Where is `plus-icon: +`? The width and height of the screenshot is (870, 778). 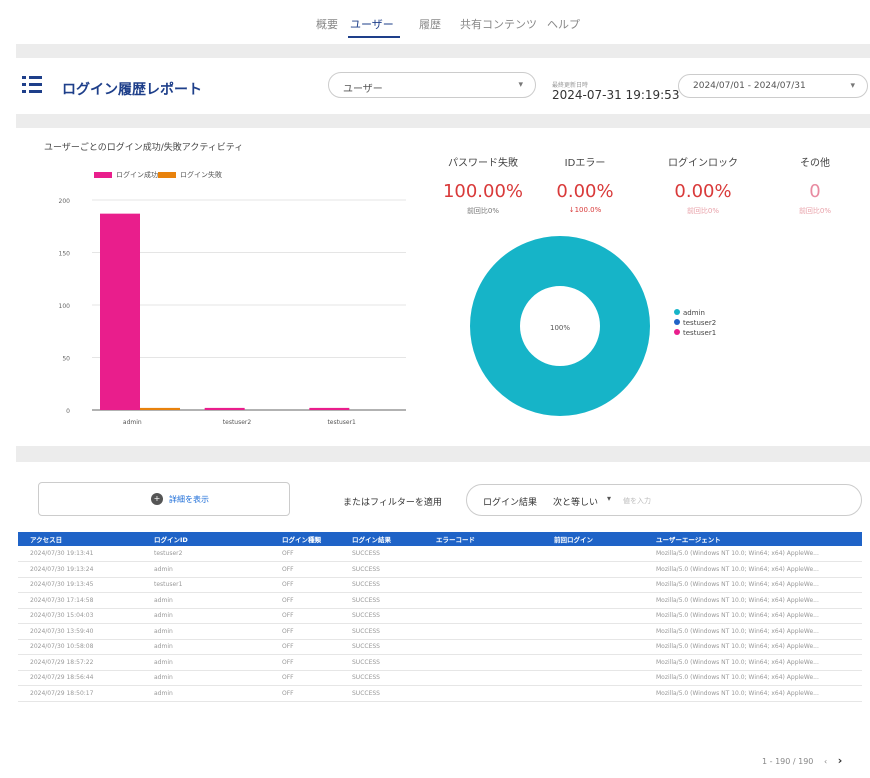 plus-icon: + is located at coordinates (157, 499).